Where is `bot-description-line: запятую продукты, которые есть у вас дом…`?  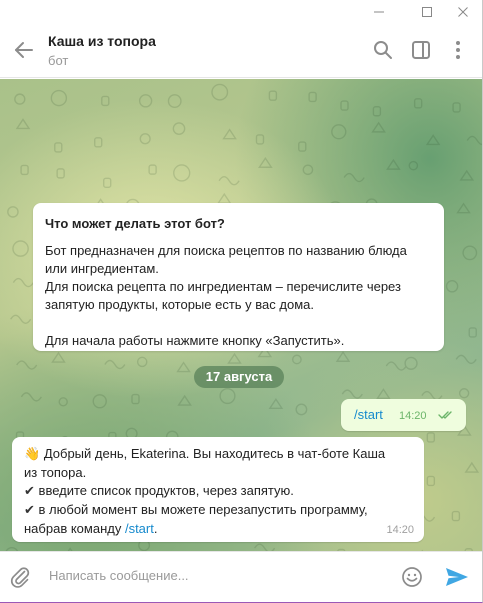 bot-description-line: запятую продукты, которые есть у вас дом… is located at coordinates (179, 304).